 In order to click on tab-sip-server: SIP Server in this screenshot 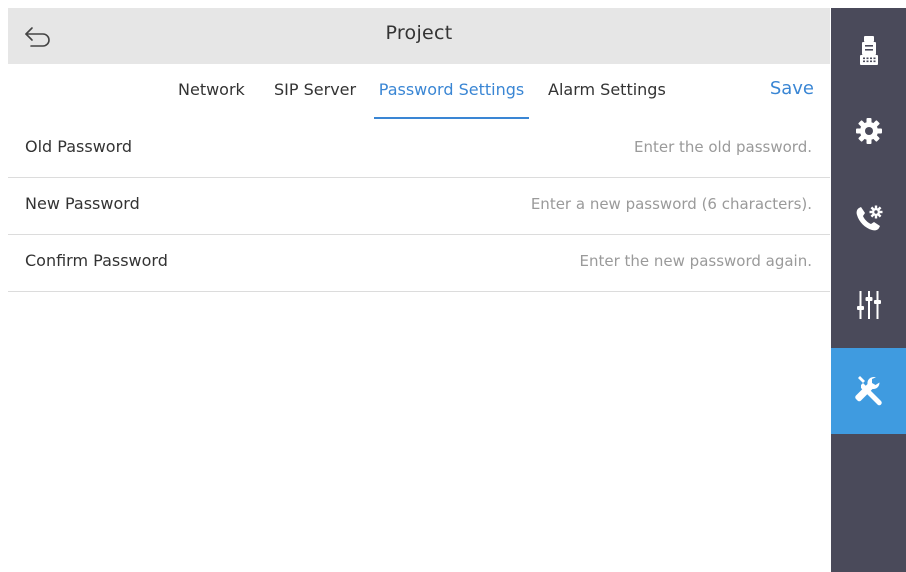, I will do `click(315, 91)`.